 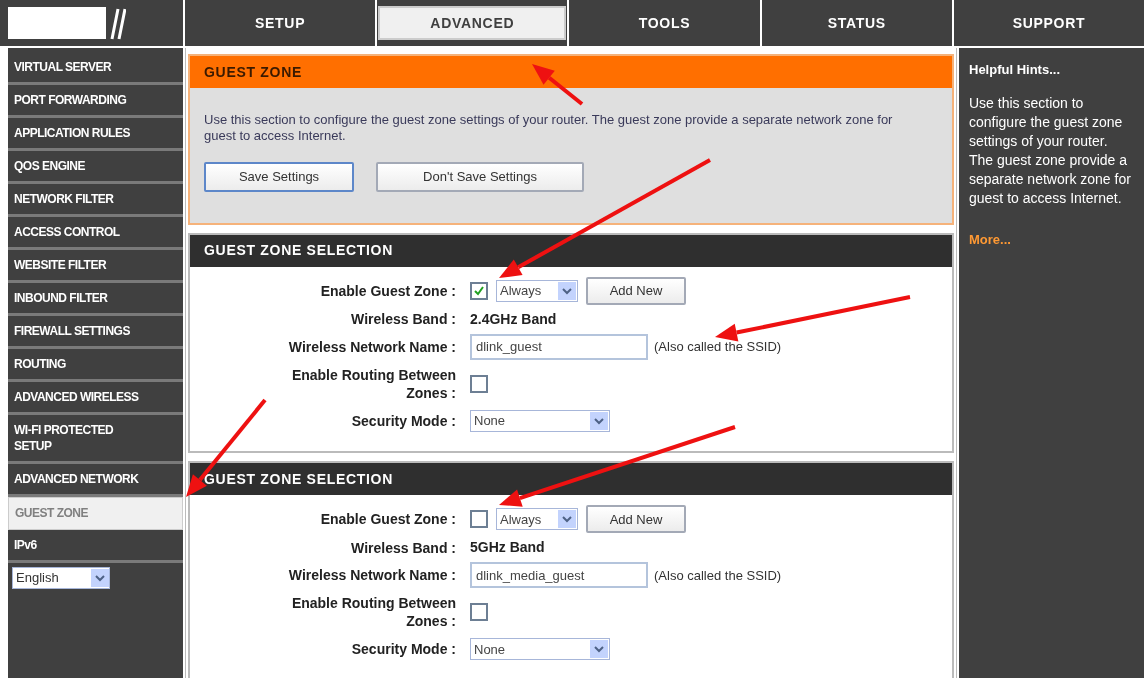 What do you see at coordinates (95, 398) in the screenshot?
I see `sidebar-item: ADVANCED WIRELESS` at bounding box center [95, 398].